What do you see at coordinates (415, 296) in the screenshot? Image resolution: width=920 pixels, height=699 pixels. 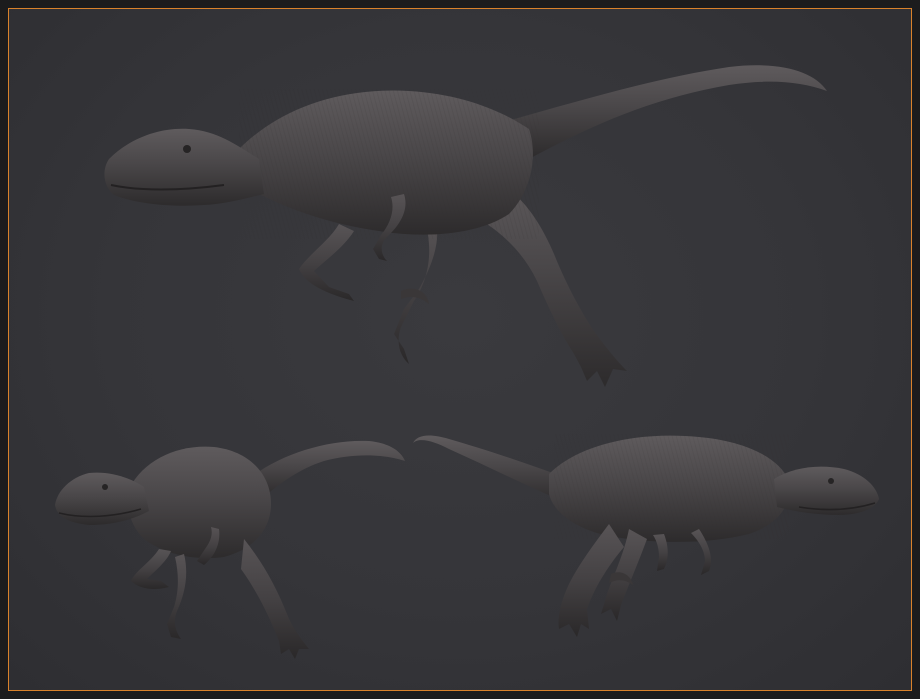 I see `sickle-claw` at bounding box center [415, 296].